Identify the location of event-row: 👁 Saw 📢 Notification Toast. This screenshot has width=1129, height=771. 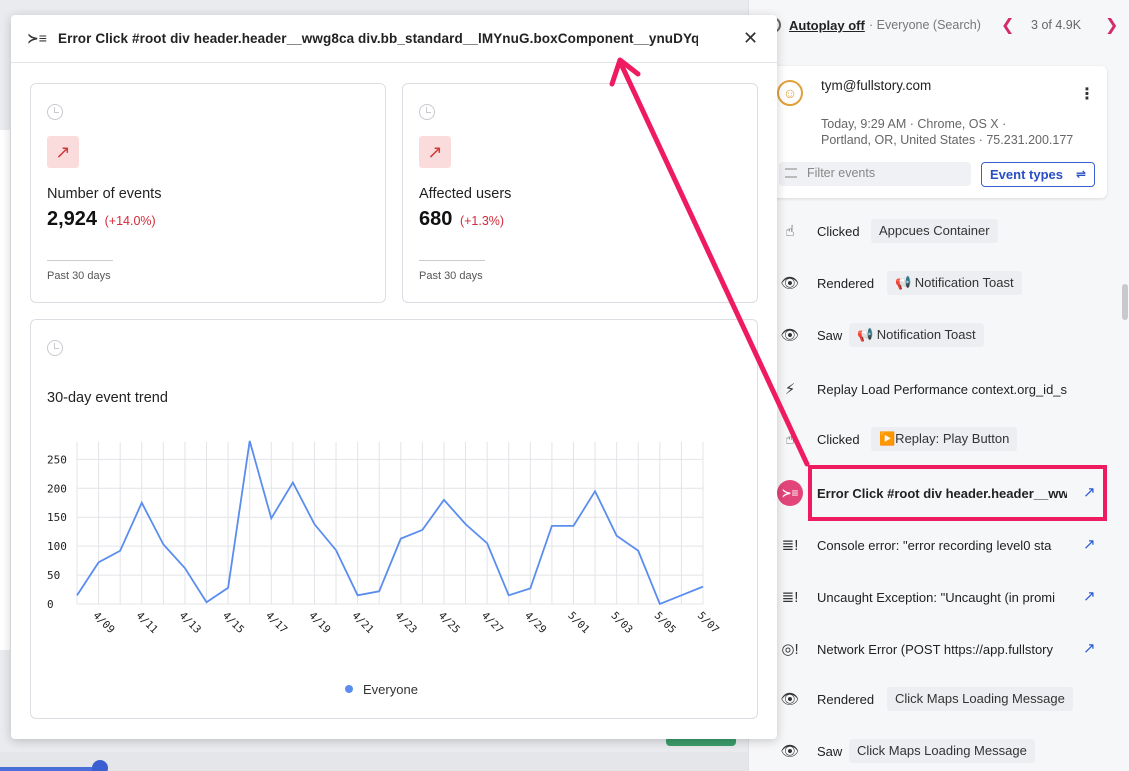
(949, 336).